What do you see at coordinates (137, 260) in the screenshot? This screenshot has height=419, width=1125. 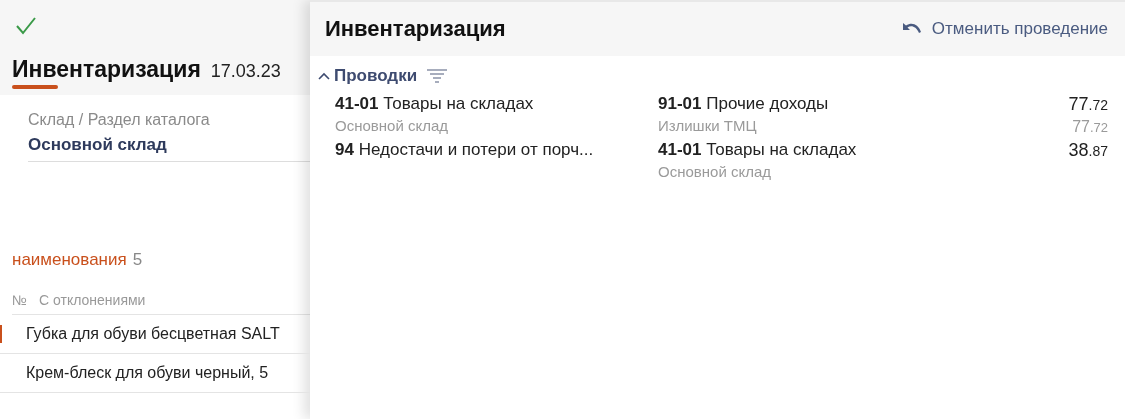 I see `item-count: 5` at bounding box center [137, 260].